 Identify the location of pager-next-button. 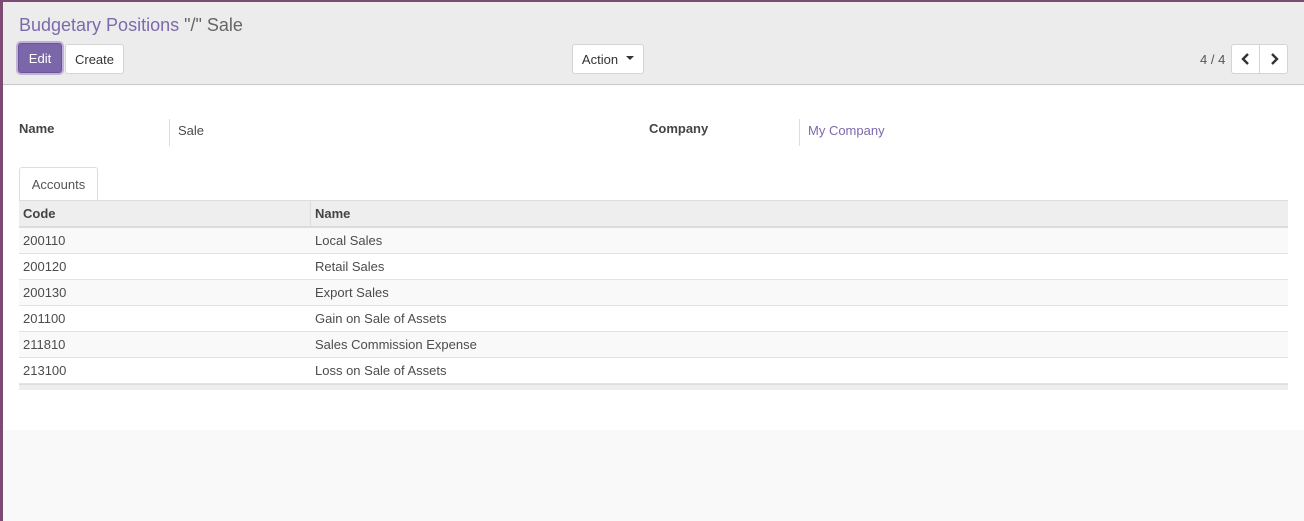
(1273, 59).